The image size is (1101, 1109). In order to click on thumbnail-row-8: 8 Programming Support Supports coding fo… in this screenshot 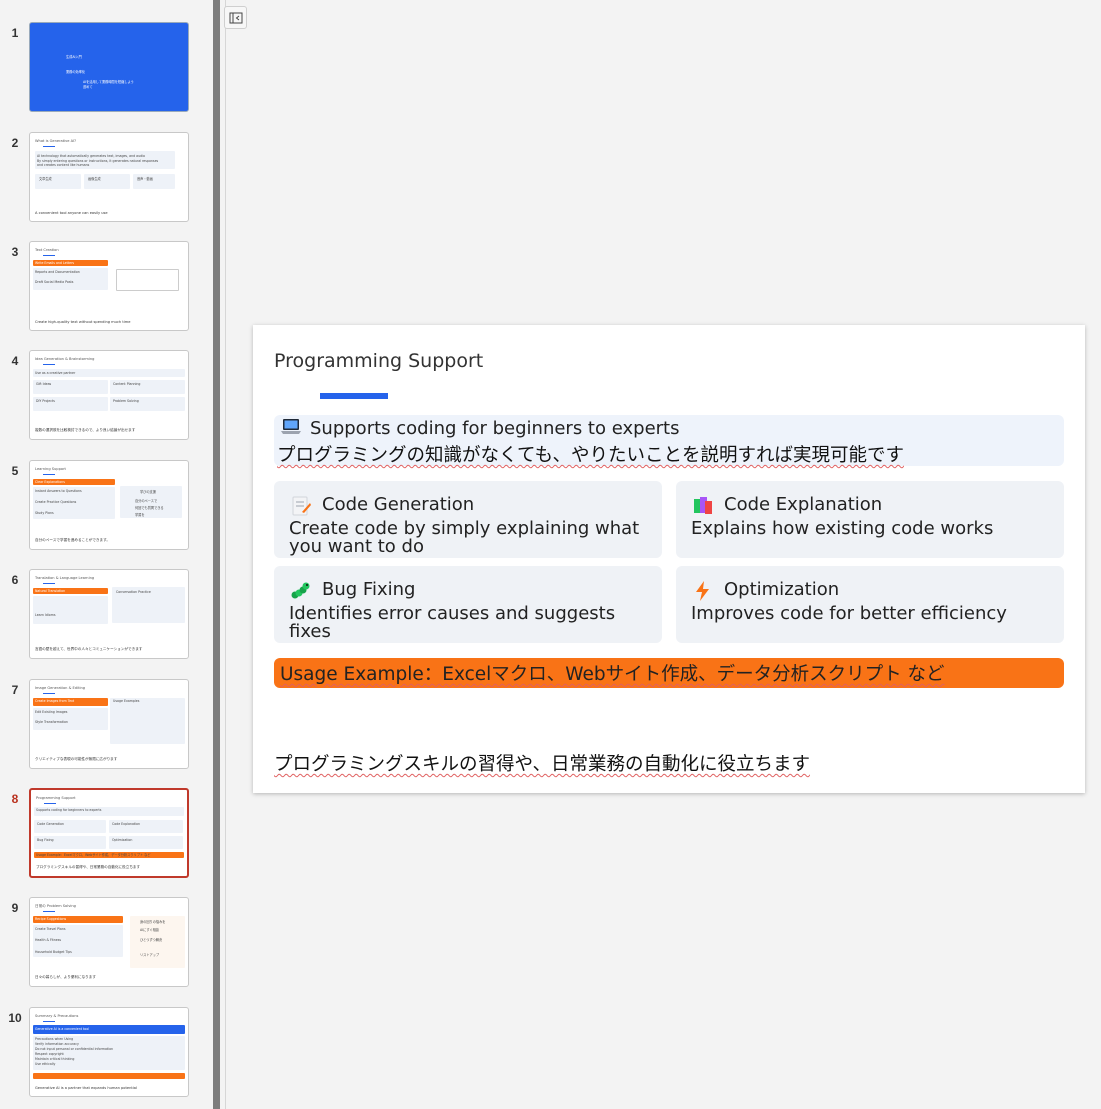, I will do `click(106, 834)`.